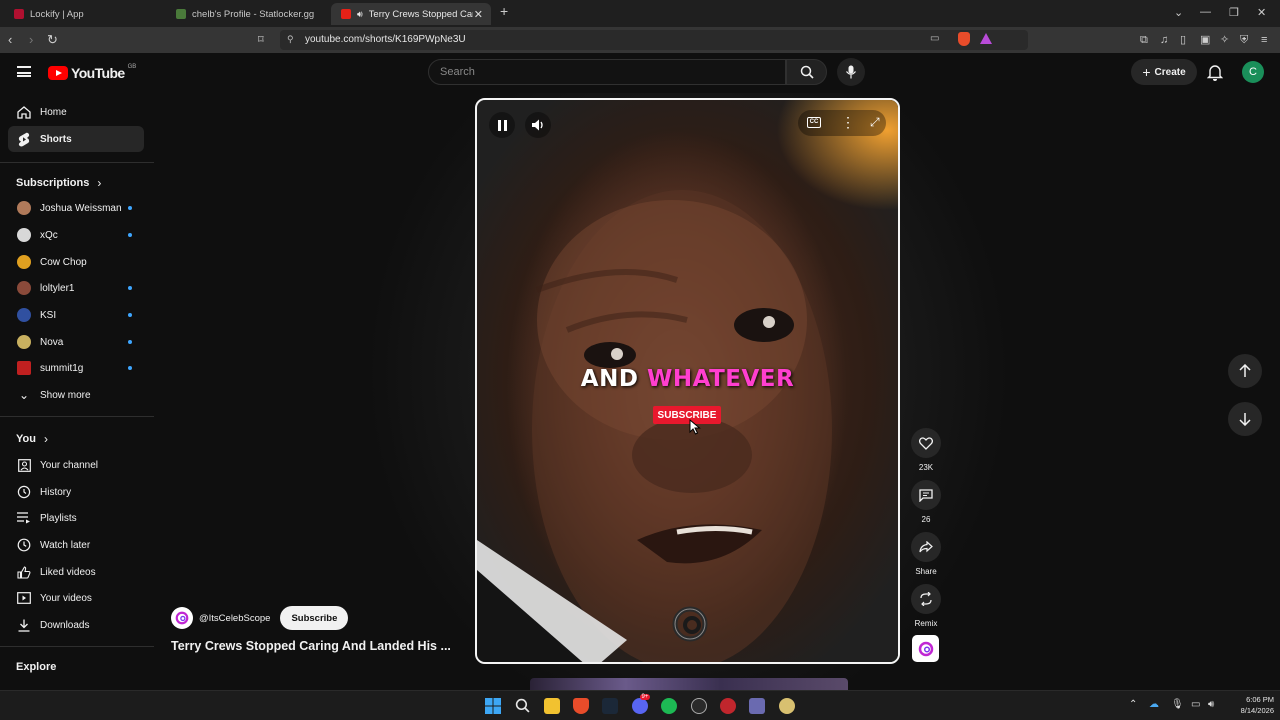 Image resolution: width=1280 pixels, height=720 pixels. Describe the element at coordinates (76, 112) in the screenshot. I see `sidebar-item-home: Home` at that location.